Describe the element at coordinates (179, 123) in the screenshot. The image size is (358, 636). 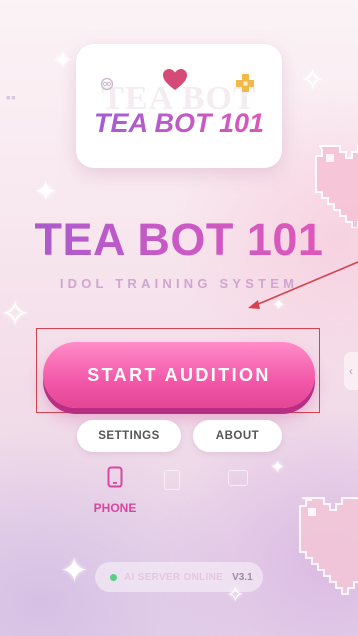
I see `logo-title: TEA BOT 101` at that location.